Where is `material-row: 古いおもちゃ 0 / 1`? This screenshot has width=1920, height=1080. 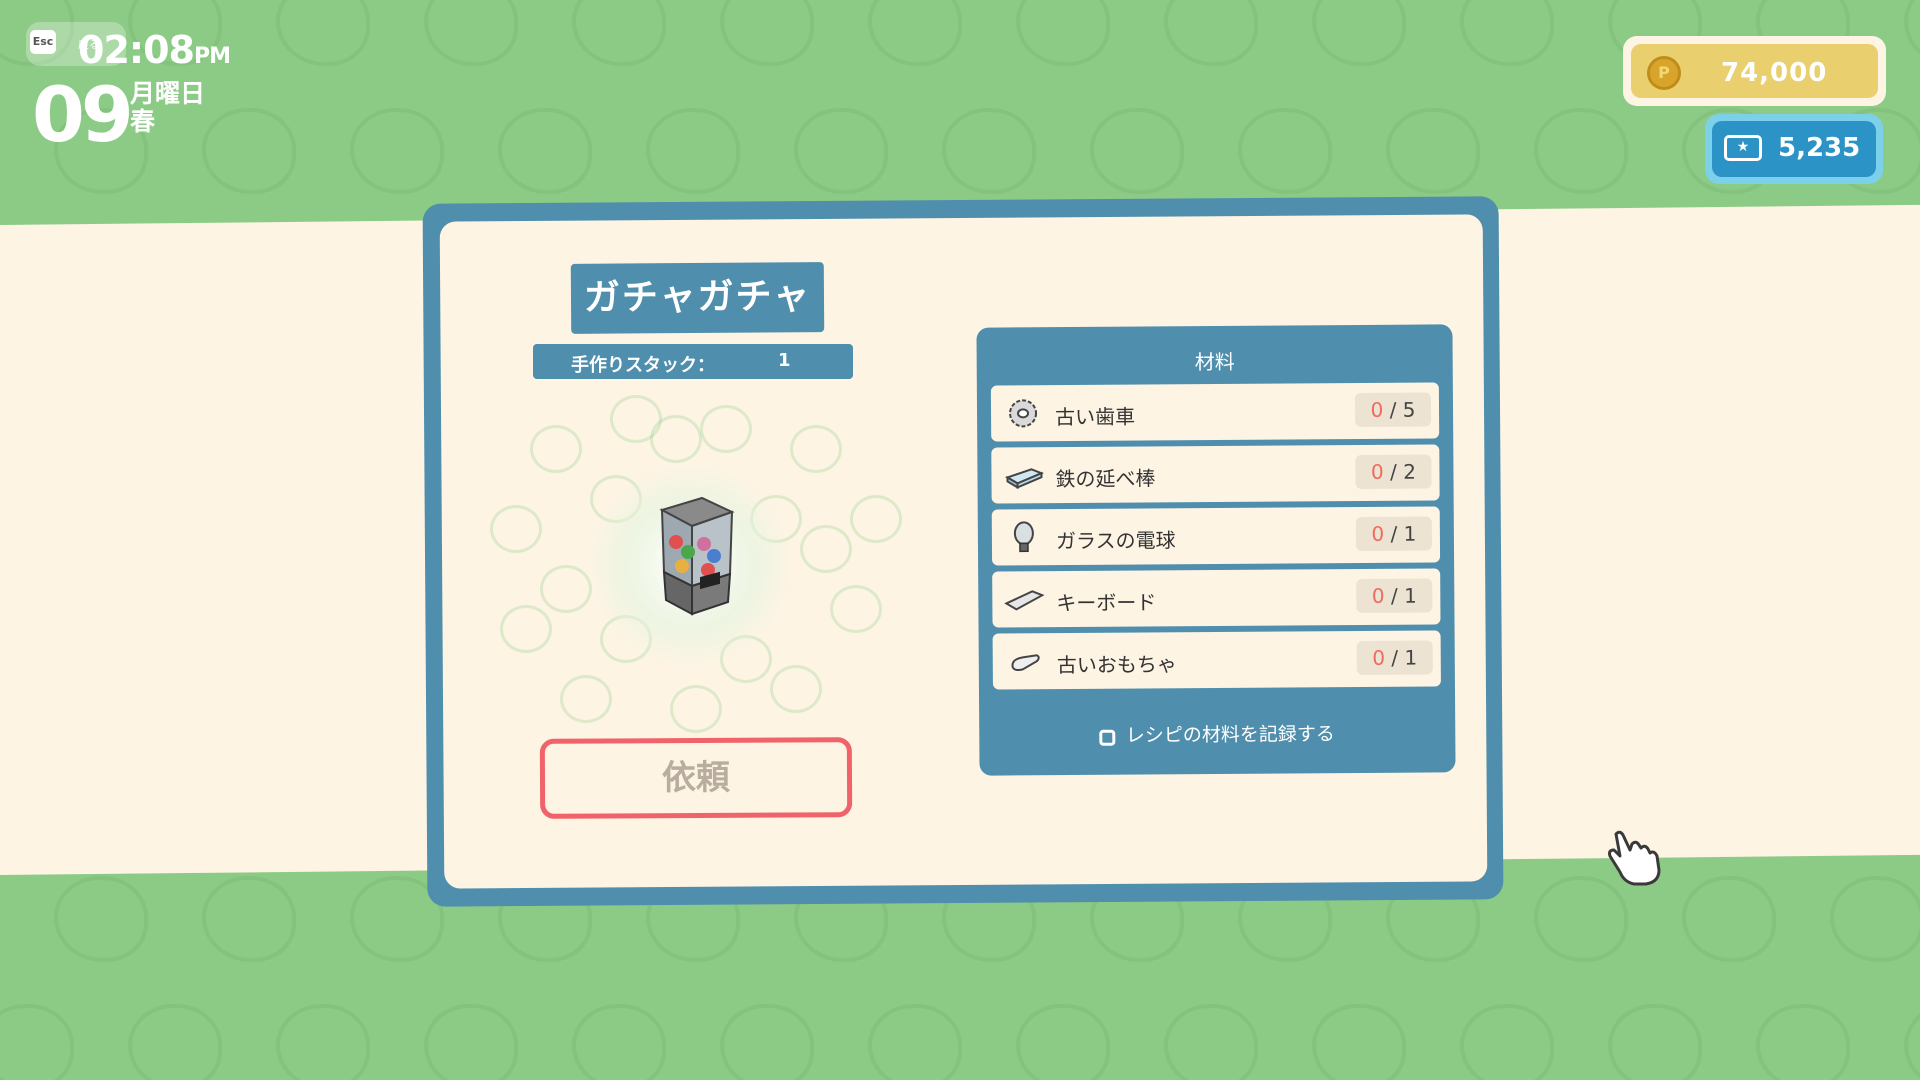
material-row: 古いおもちゃ 0 / 1 is located at coordinates (1216, 660).